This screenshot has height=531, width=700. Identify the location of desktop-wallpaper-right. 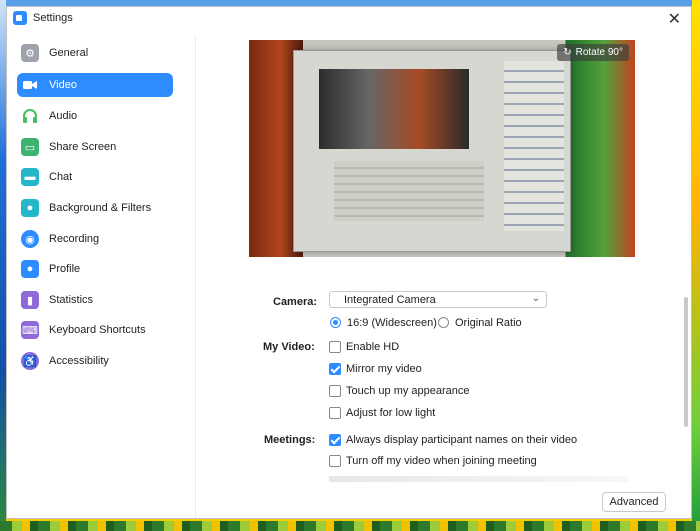
(696, 265).